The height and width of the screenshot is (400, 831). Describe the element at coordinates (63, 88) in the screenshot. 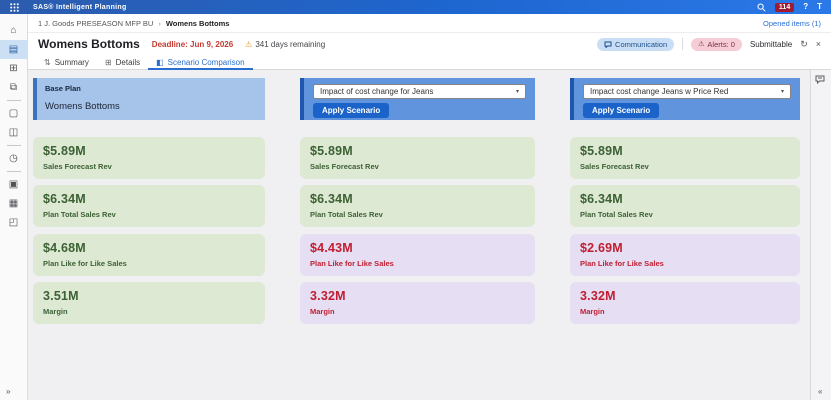

I see `base-plan-label: Base Plan` at that location.